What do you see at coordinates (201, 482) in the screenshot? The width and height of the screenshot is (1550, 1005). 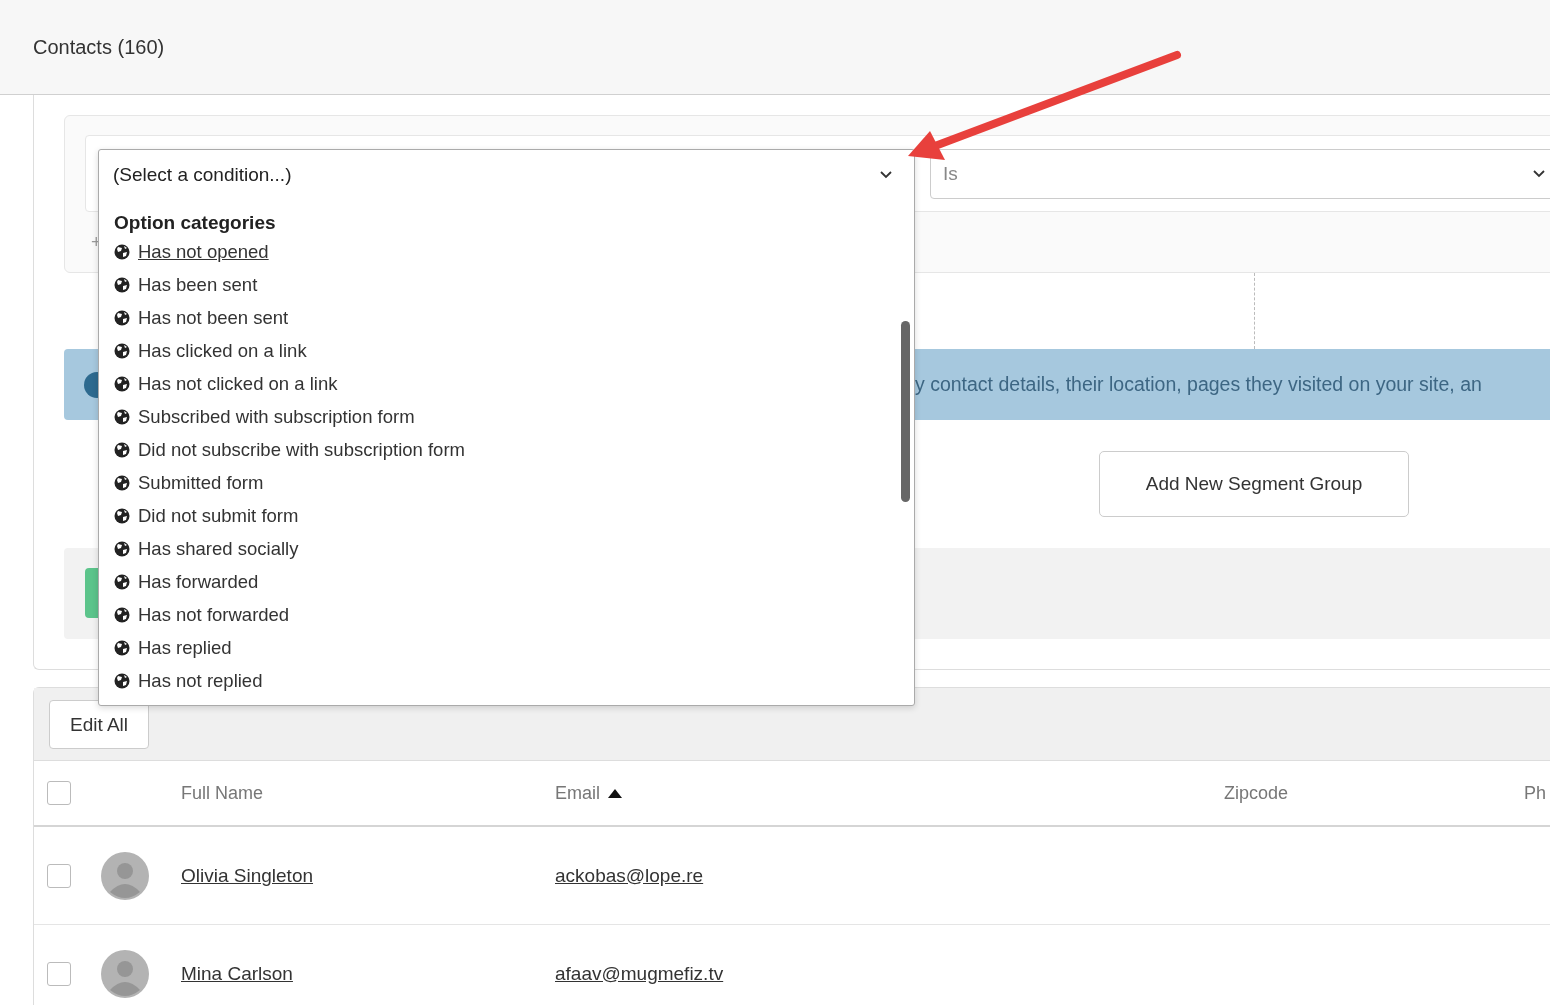 I see `dropdown-option: Submitted form` at bounding box center [201, 482].